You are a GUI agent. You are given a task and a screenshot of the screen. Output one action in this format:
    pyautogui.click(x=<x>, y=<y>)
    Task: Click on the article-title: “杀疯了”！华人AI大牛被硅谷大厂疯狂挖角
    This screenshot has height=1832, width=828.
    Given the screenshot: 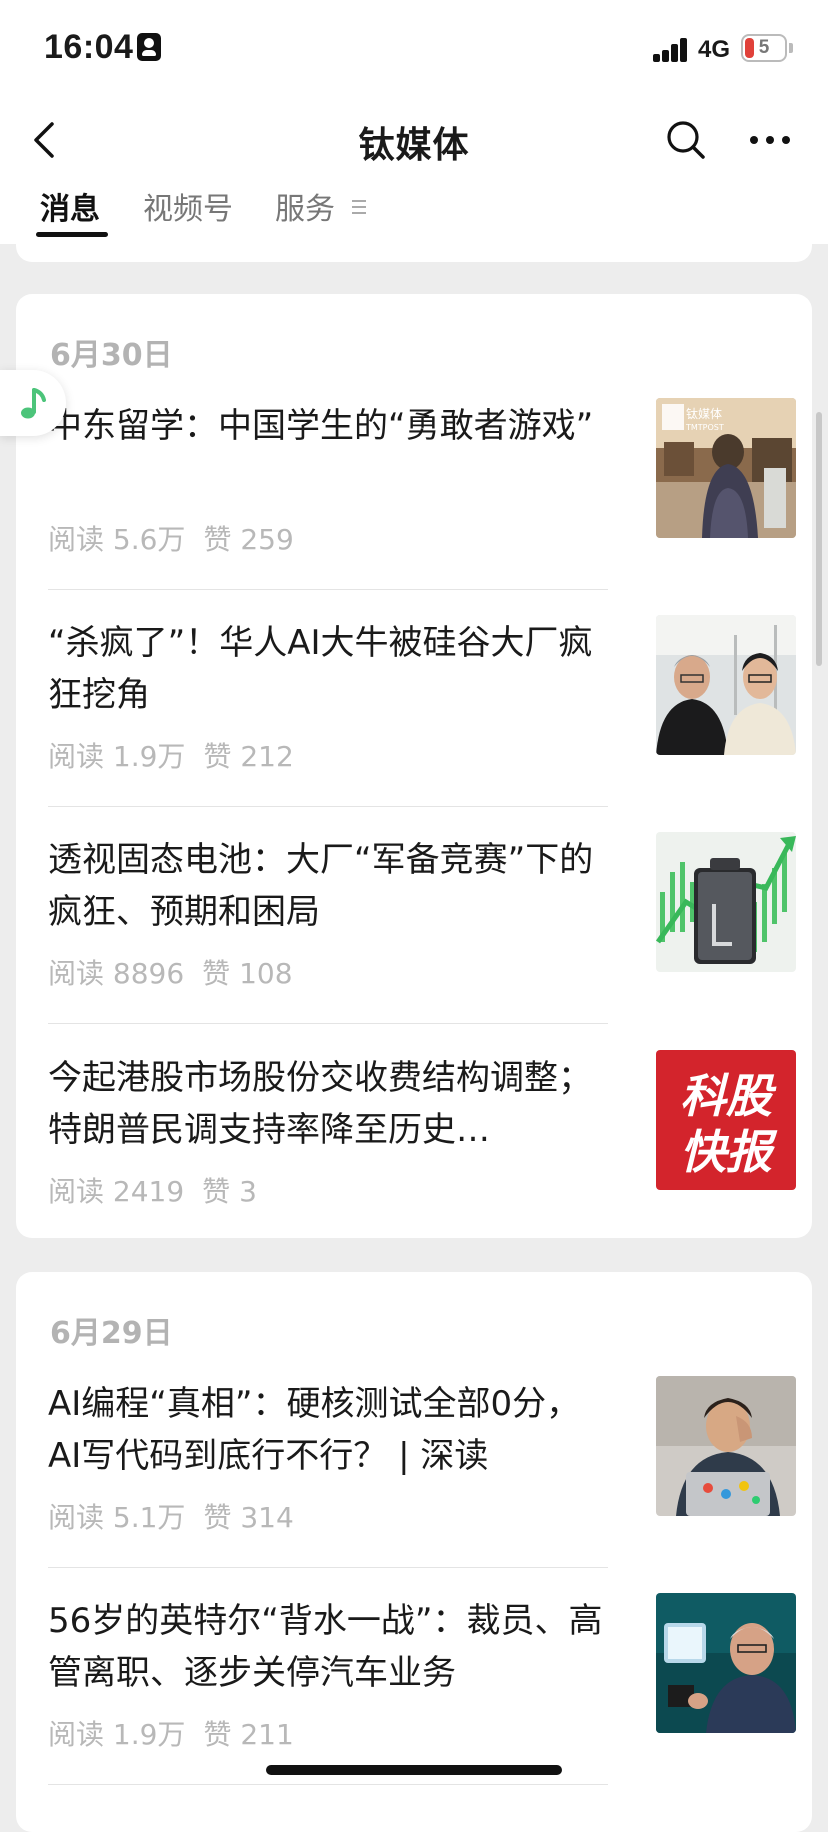 What is the action you would take?
    pyautogui.click(x=320, y=669)
    